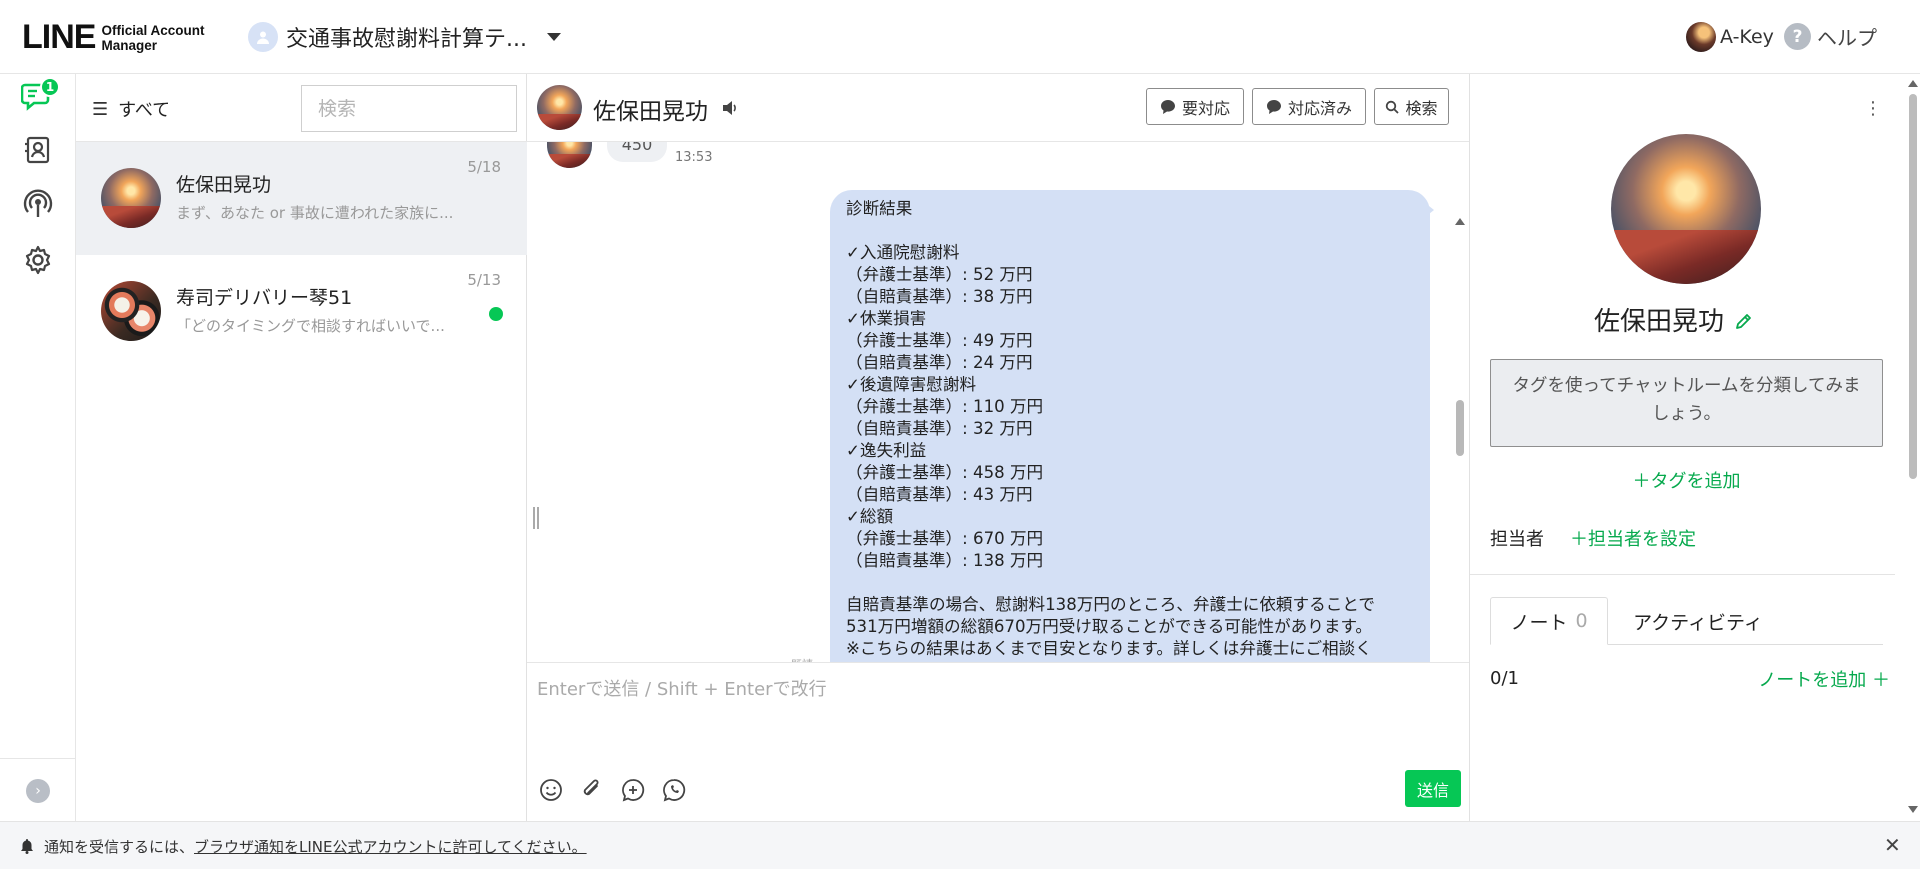 The width and height of the screenshot is (1920, 869). Describe the element at coordinates (1686, 403) in the screenshot. I see `tag-hint-box: タグを使ってチャットルームを分類してみましょう。` at that location.